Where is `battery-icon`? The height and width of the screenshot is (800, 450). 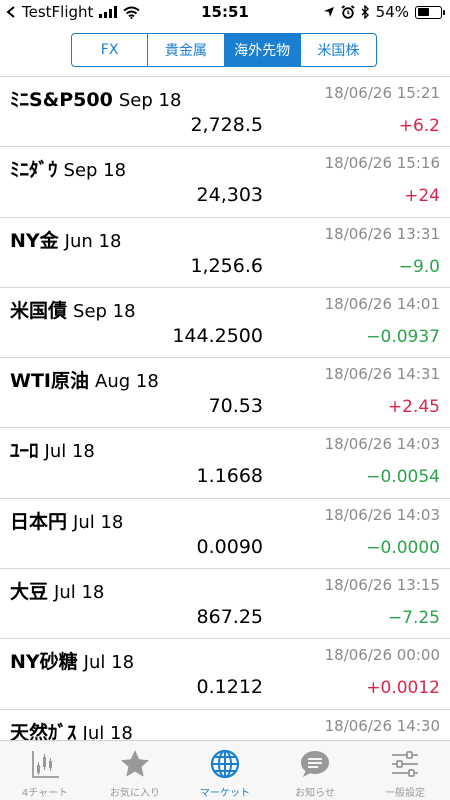
battery-icon is located at coordinates (430, 12).